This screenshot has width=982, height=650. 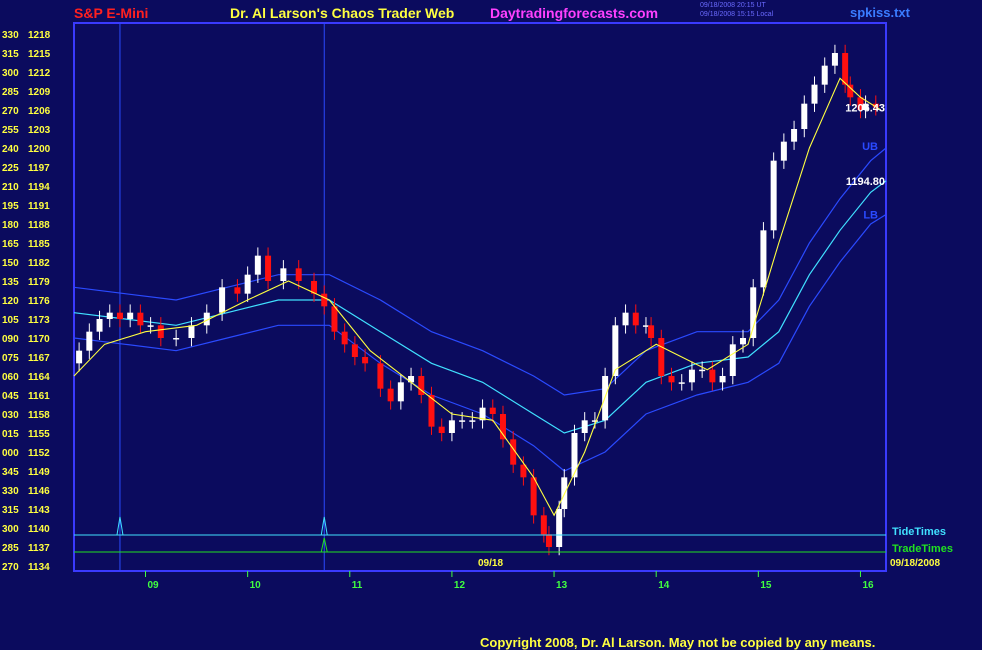 I want to click on y-tick-price: 1182, so click(x=39, y=263).